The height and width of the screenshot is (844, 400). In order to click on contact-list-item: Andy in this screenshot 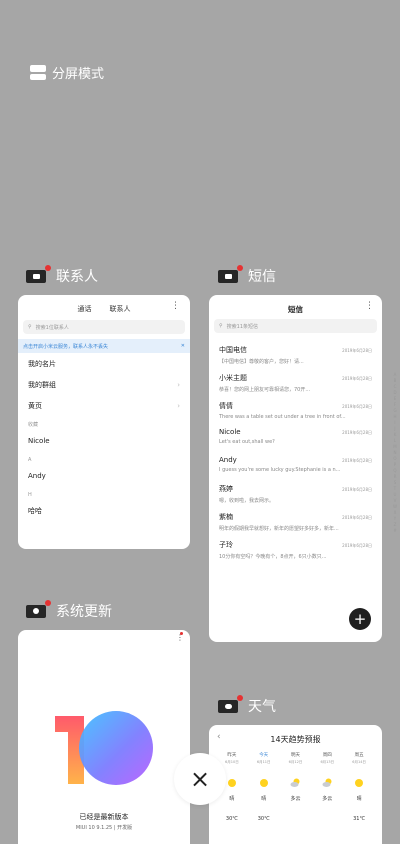, I will do `click(104, 475)`.